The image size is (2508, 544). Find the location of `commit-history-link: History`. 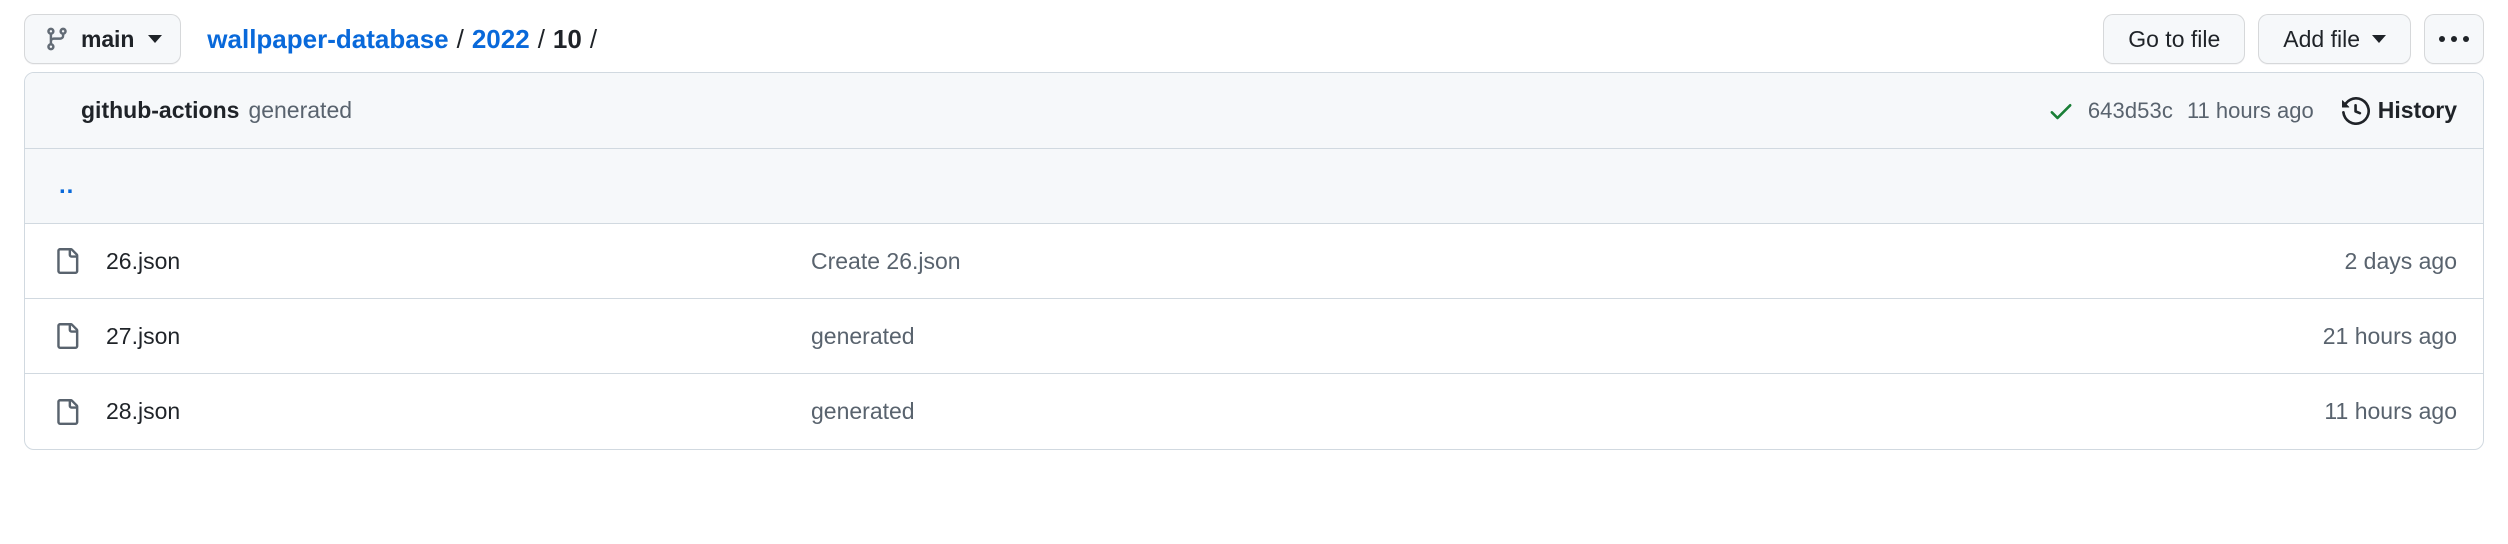

commit-history-link: History is located at coordinates (2399, 110).